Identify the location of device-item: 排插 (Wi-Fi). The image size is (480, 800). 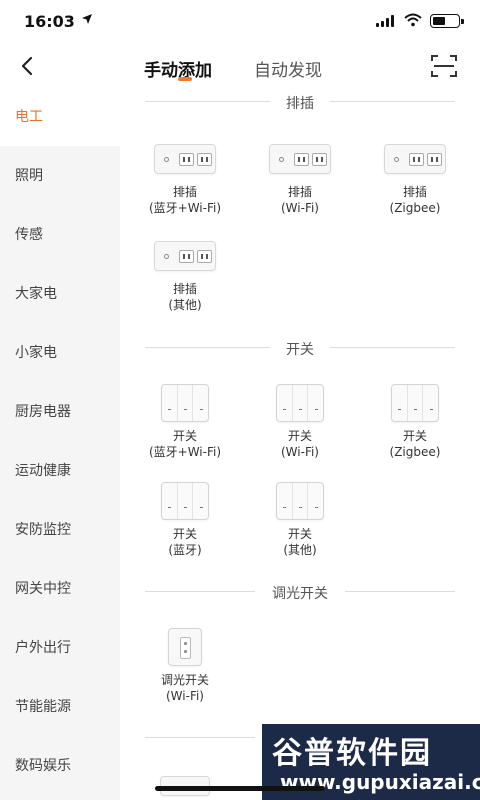
(300, 180).